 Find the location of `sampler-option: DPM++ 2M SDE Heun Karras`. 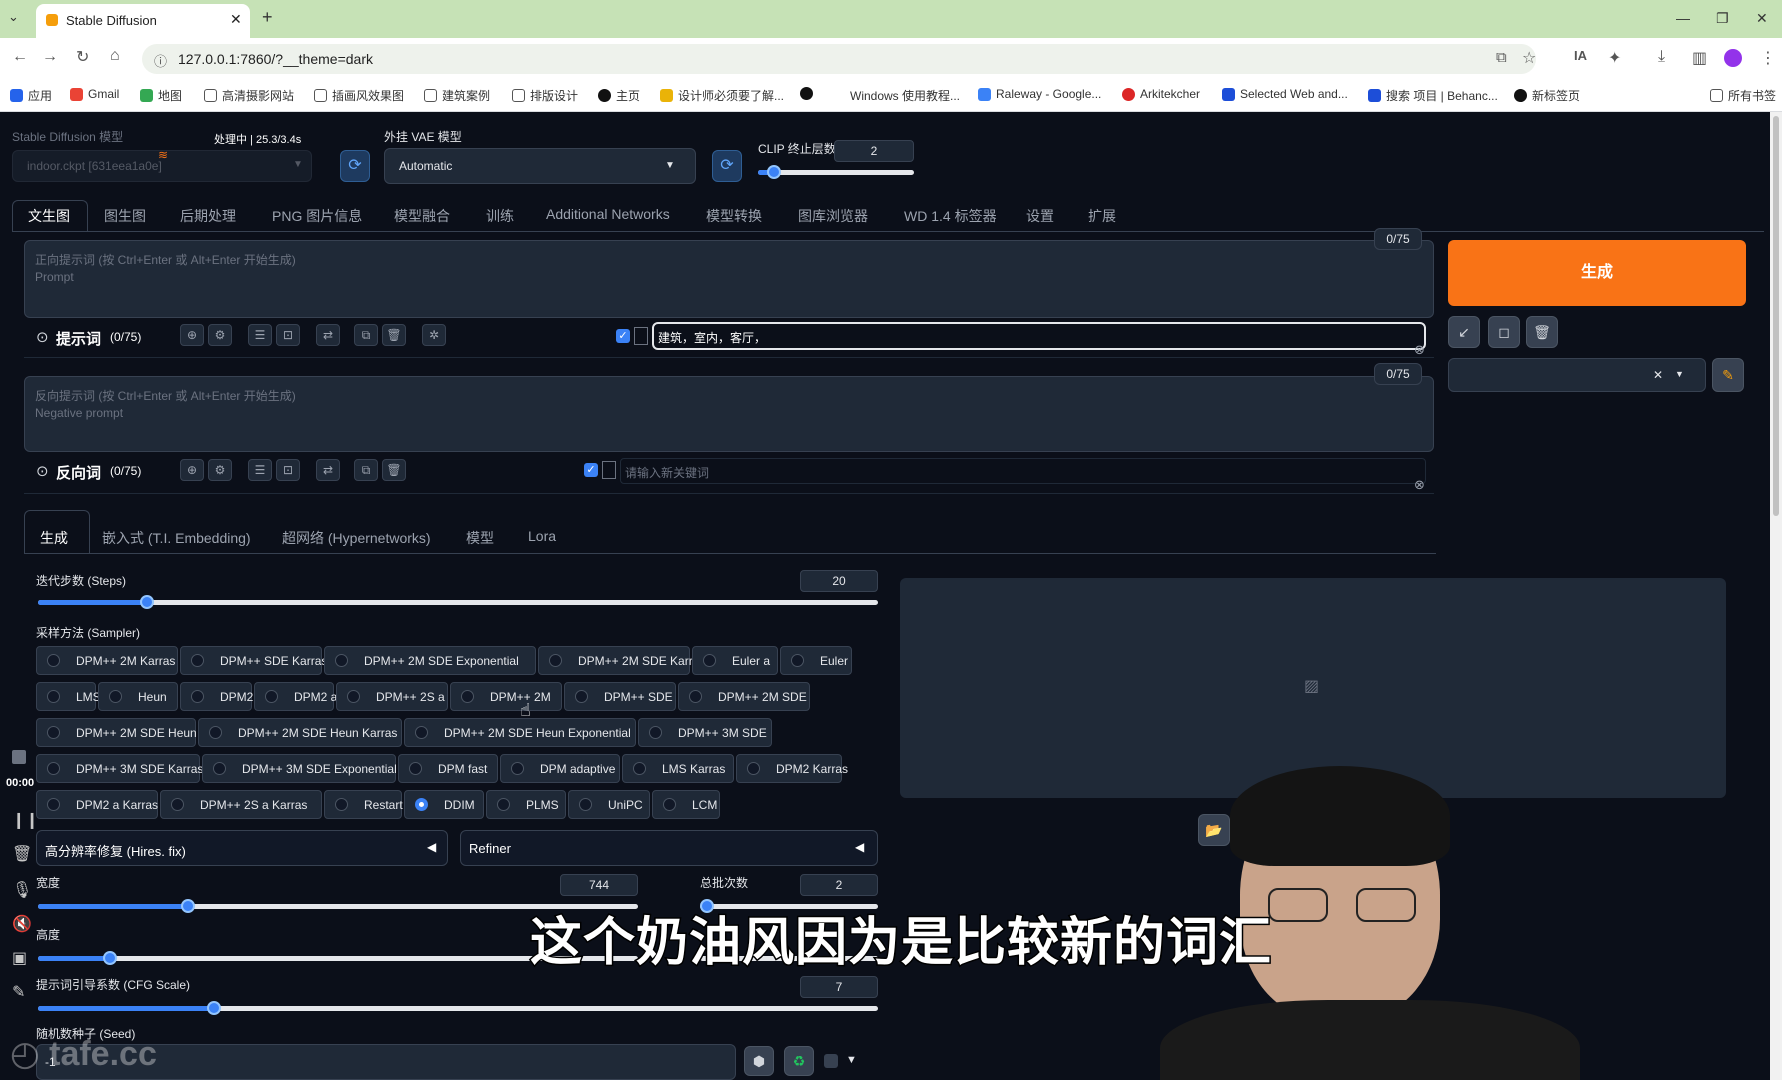

sampler-option: DPM++ 2M SDE Heun Karras is located at coordinates (300, 732).